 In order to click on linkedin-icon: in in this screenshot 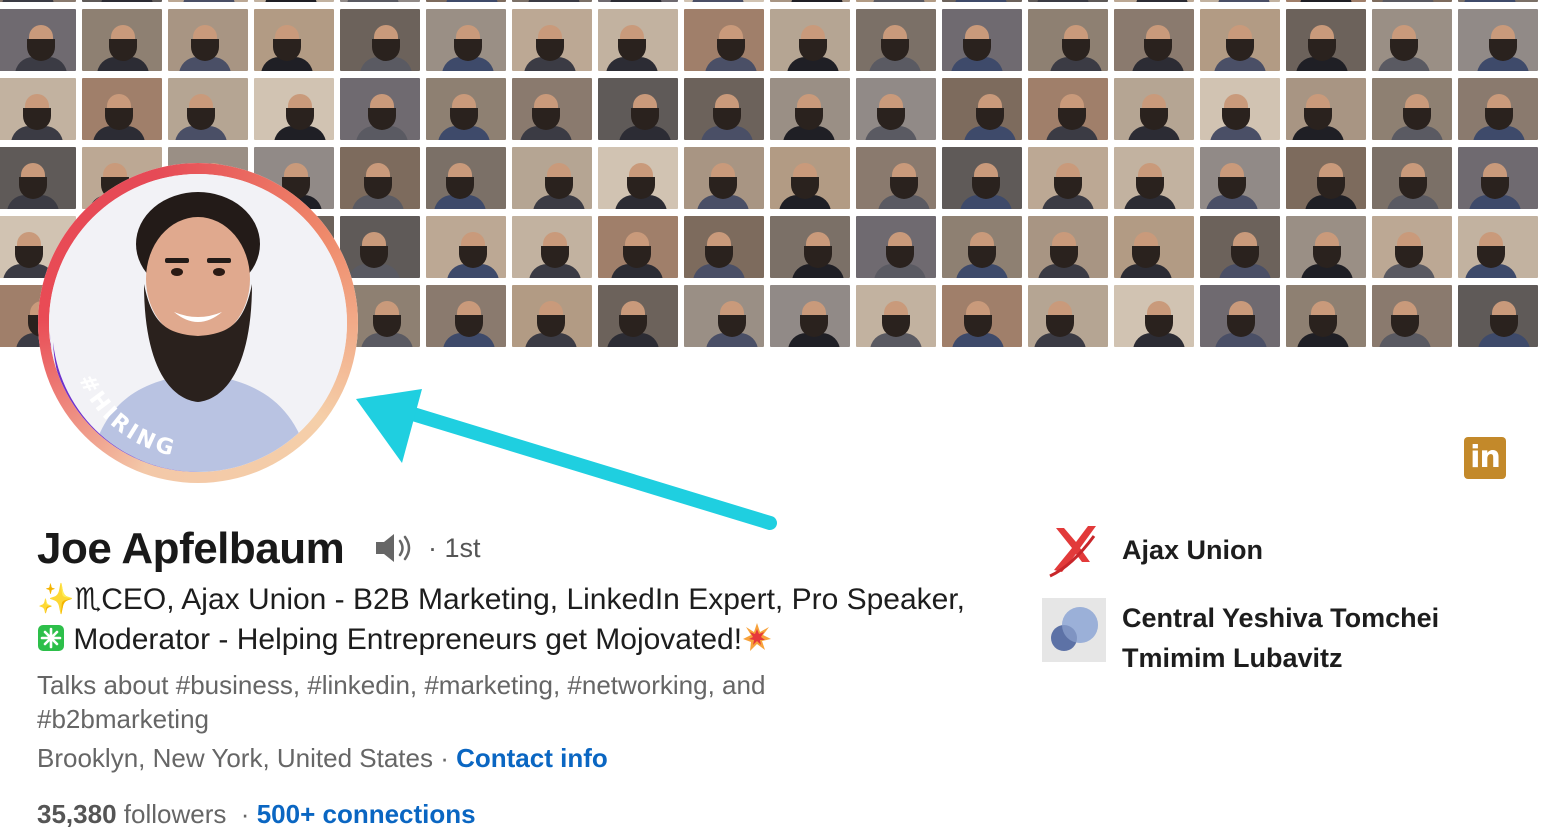, I will do `click(1485, 458)`.